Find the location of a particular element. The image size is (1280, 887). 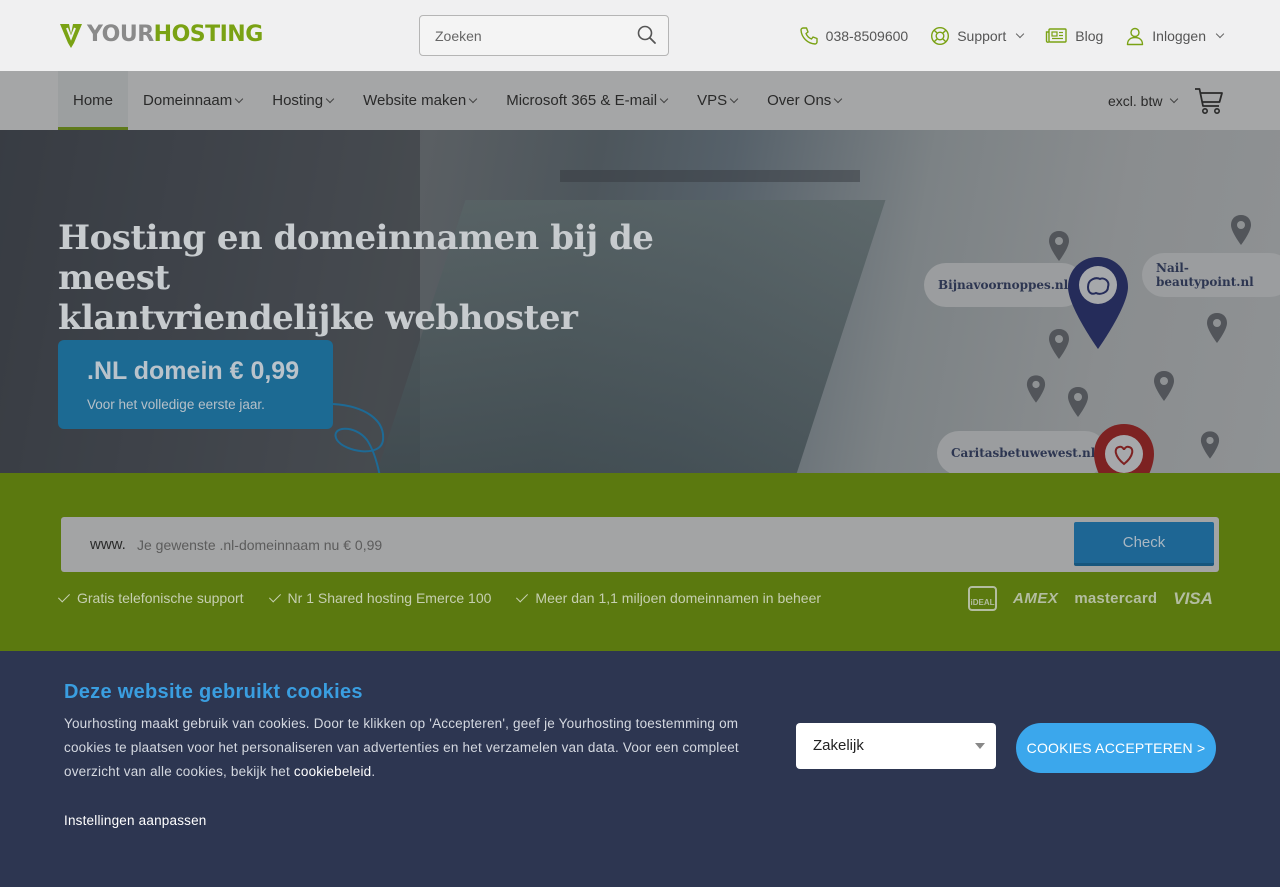

amex-logo: AMEX is located at coordinates (1036, 598).